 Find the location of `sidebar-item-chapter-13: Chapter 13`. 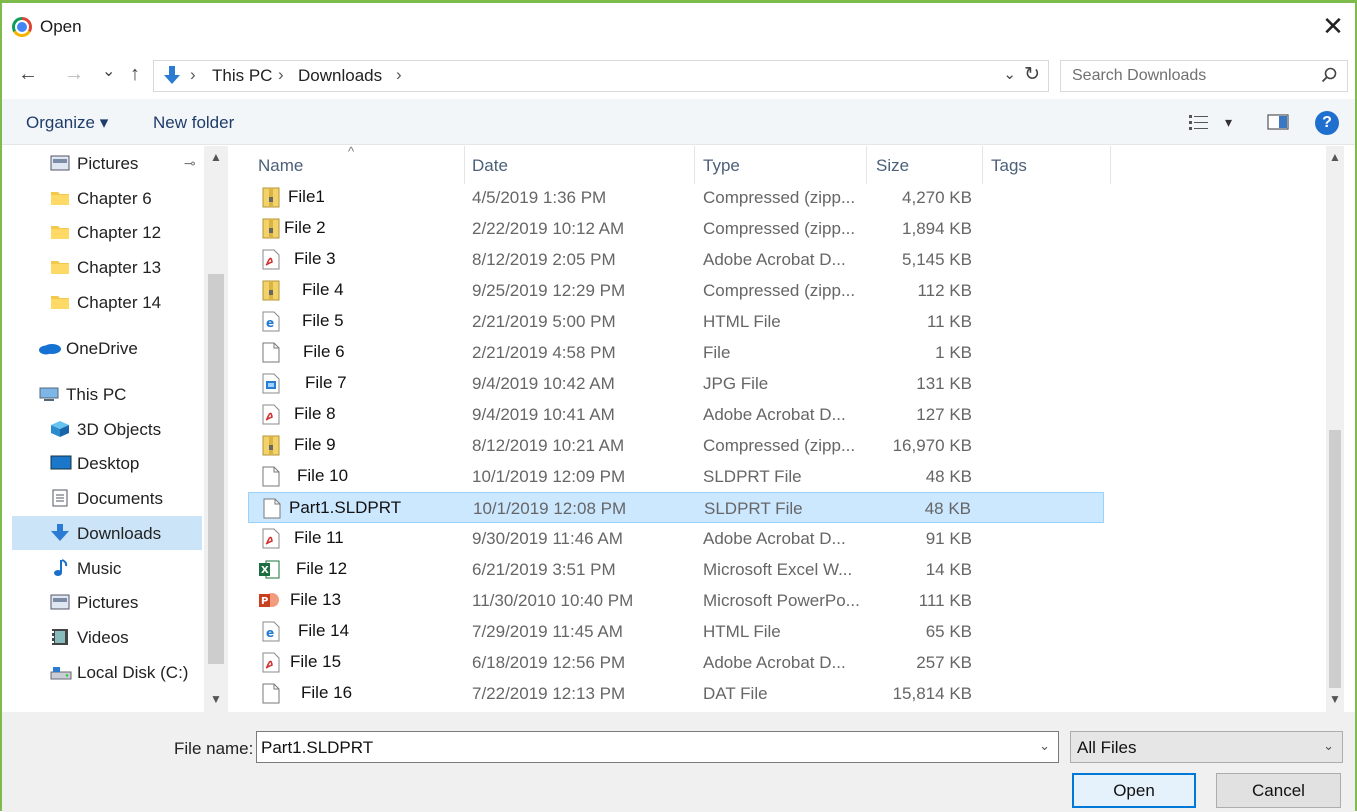

sidebar-item-chapter-13: Chapter 13 is located at coordinates (107, 267).